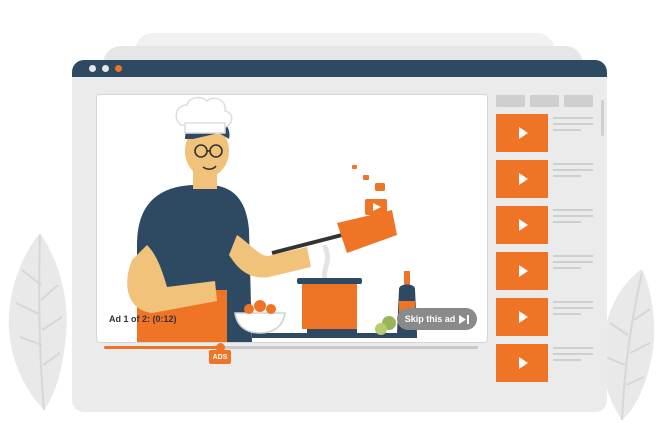  I want to click on window-titlebar, so click(339, 68).